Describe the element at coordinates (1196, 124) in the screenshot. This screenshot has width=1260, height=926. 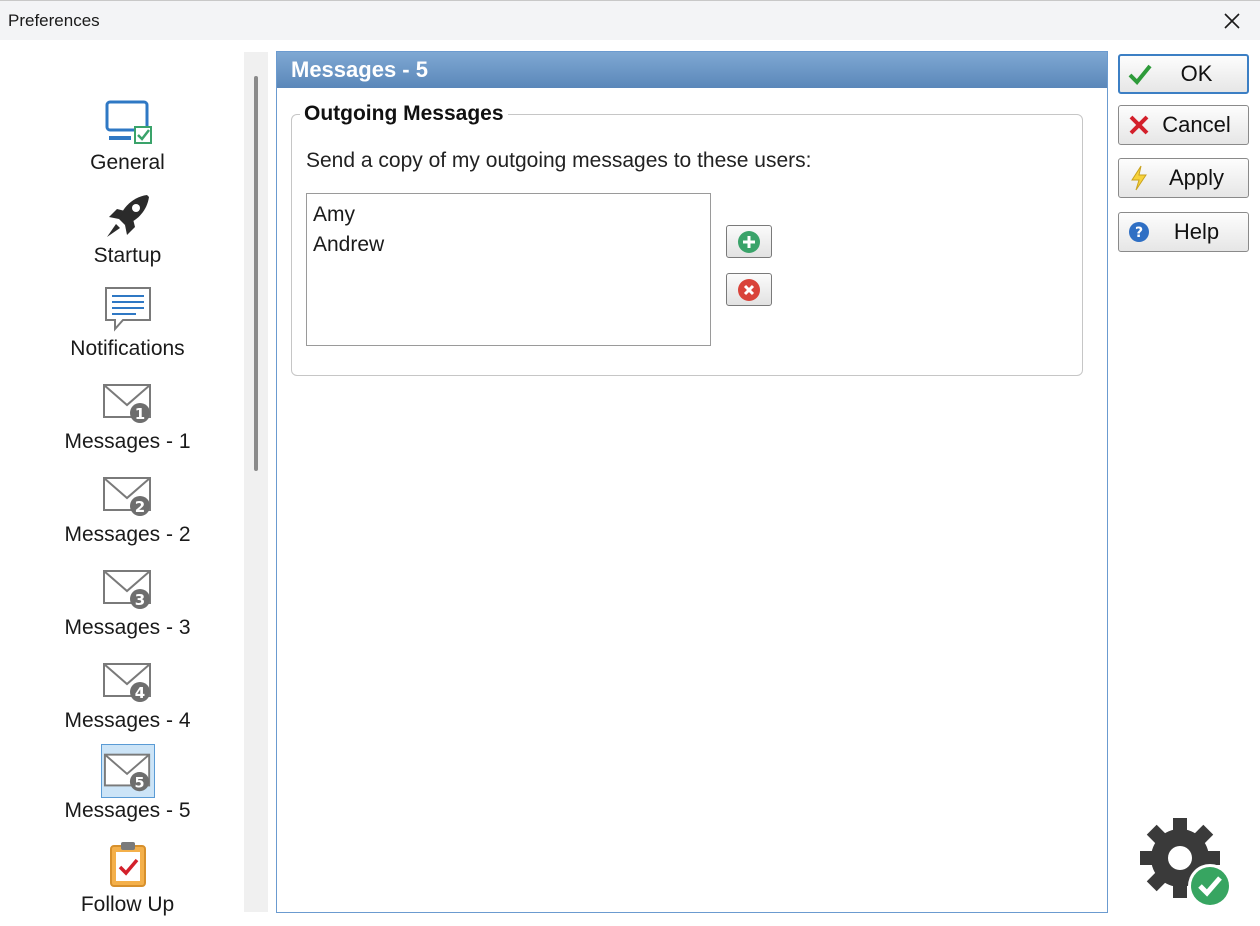
I see `cancel-label: Cancel` at that location.